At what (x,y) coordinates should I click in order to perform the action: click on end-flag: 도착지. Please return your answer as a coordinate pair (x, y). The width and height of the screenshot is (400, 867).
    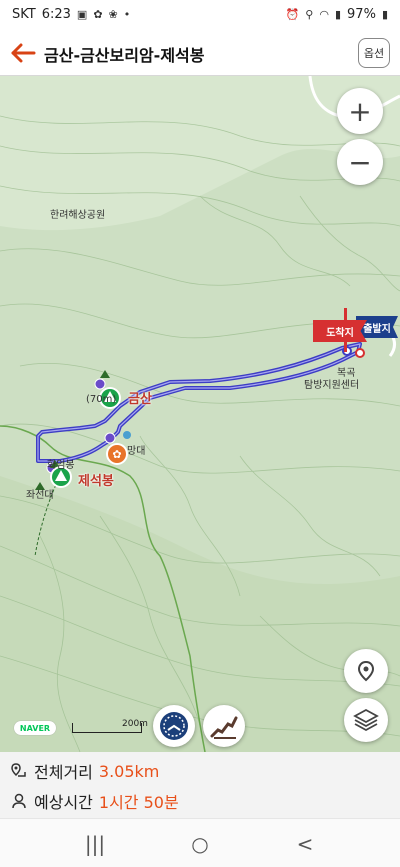
    Looking at the image, I should click on (340, 331).